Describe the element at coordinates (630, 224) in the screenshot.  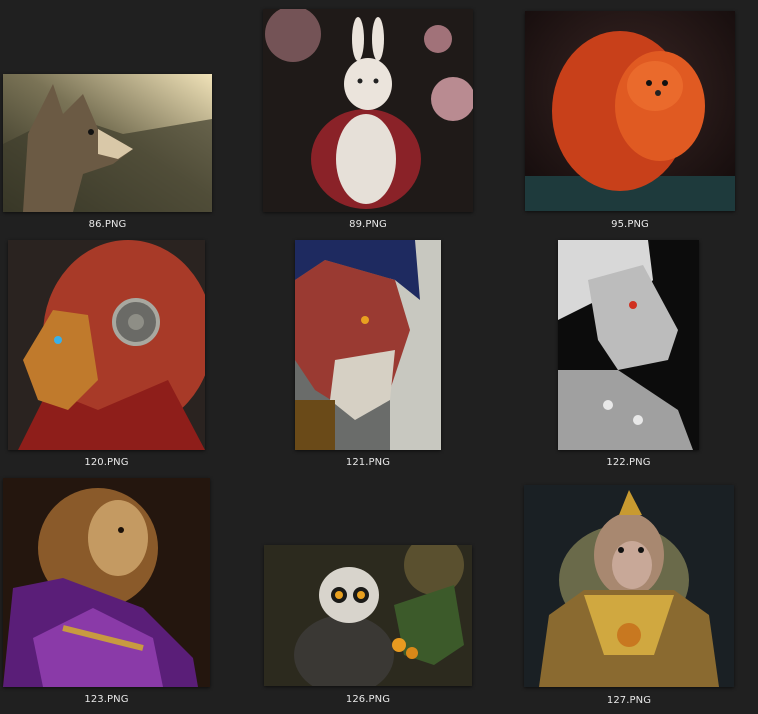
I see `file-name: 95.PNG` at that location.